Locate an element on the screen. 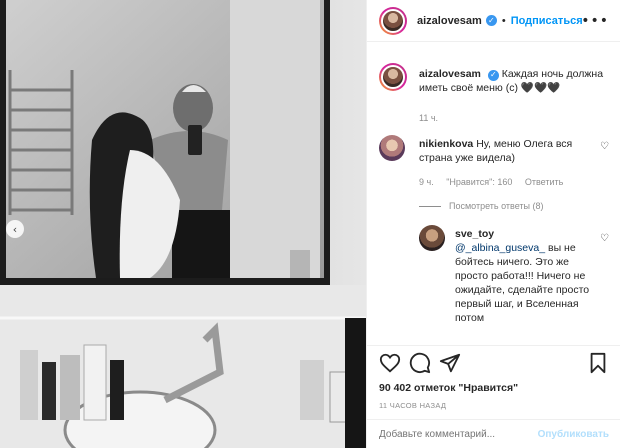  comment-icon is located at coordinates (420, 363).